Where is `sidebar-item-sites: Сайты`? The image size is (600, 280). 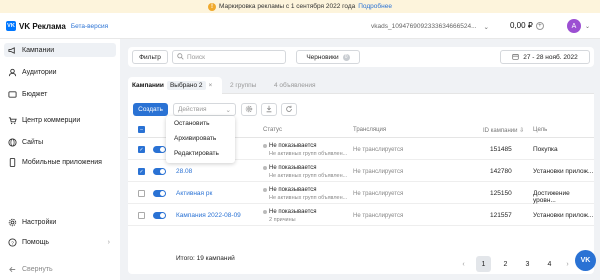
sidebar-item-sites: Сайты is located at coordinates (60, 142).